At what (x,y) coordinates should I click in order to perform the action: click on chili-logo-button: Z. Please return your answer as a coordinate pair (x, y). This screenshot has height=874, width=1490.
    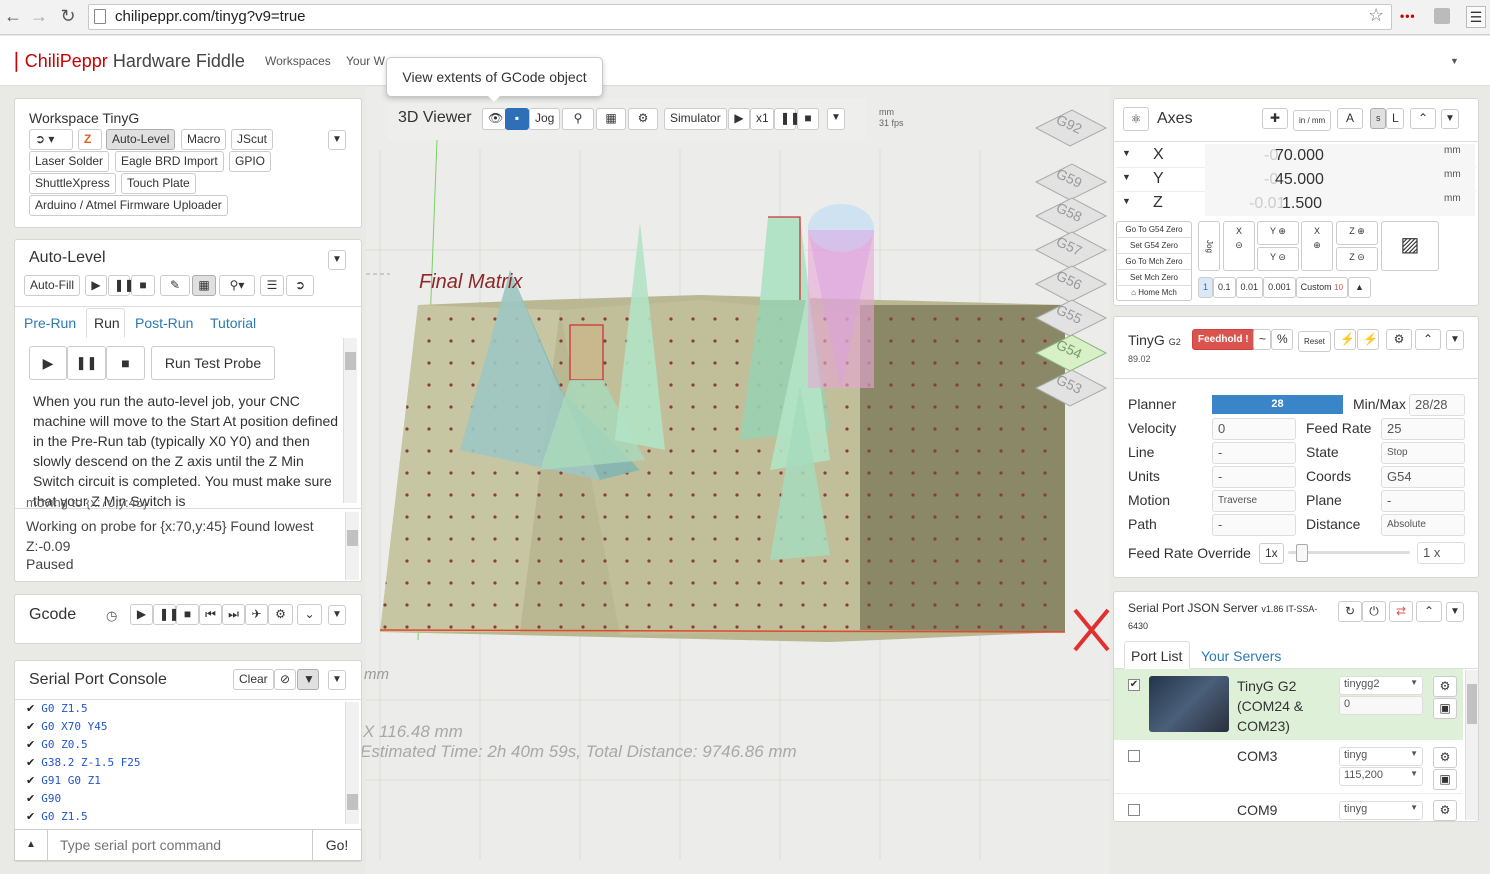
    Looking at the image, I should click on (90, 139).